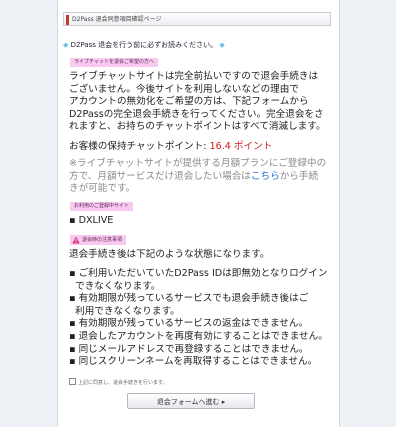 This screenshot has width=396, height=427. Describe the element at coordinates (184, 89) in the screenshot. I see `chat-line: ございません。今後サイトを利用しないなどの理由で` at that location.